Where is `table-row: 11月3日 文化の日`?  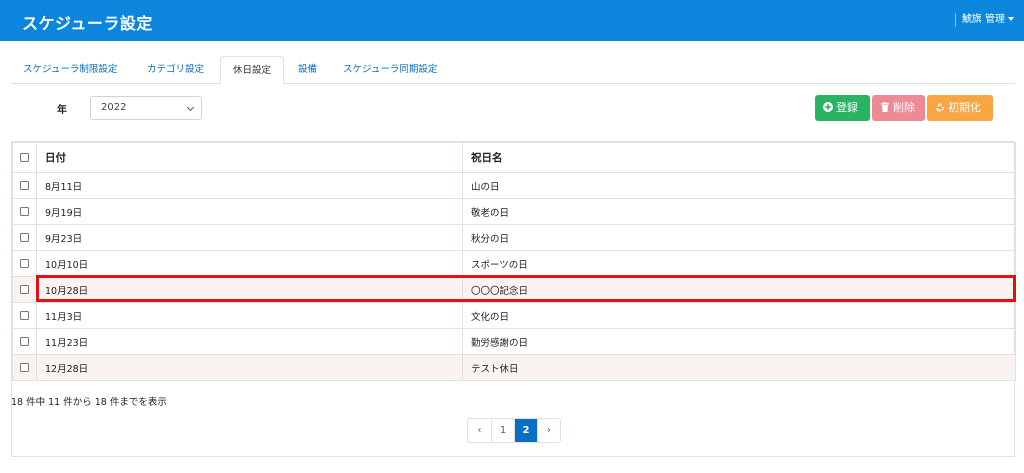 table-row: 11月3日 文化の日 is located at coordinates (514, 315).